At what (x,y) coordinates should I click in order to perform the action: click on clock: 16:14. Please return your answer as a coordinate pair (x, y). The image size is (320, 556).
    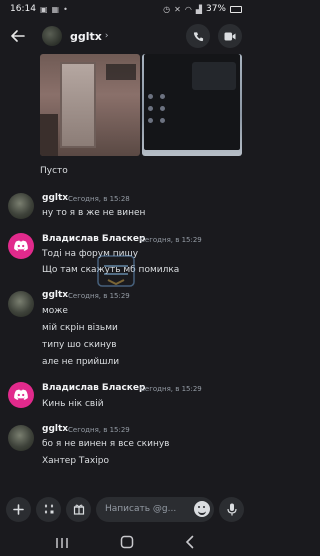
    Looking at the image, I should click on (23, 9).